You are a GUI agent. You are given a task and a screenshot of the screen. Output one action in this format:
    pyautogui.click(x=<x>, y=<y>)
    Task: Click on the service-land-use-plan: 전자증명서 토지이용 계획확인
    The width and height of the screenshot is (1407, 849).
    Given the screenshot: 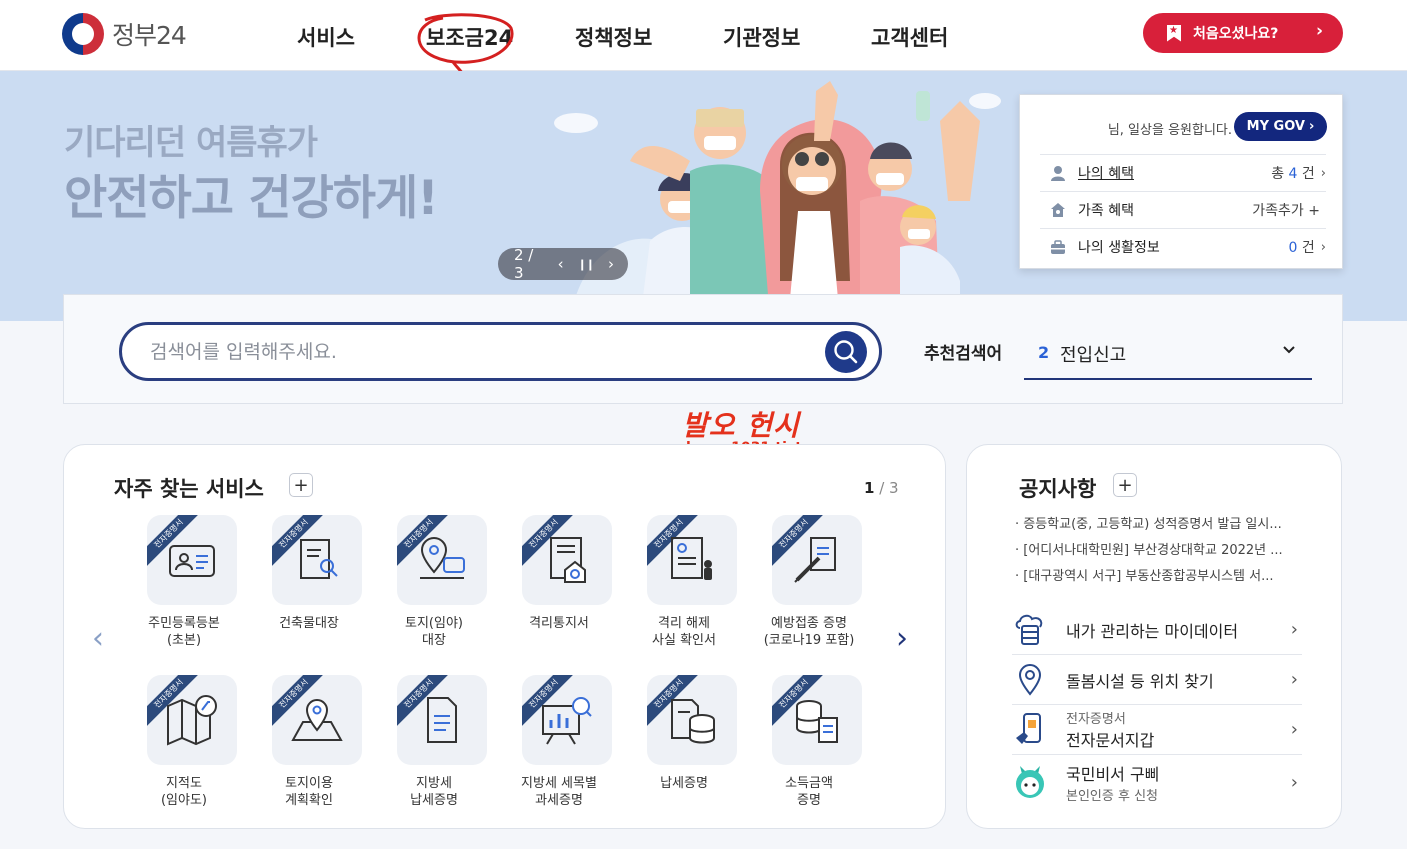 What is the action you would take?
    pyautogui.click(x=309, y=742)
    